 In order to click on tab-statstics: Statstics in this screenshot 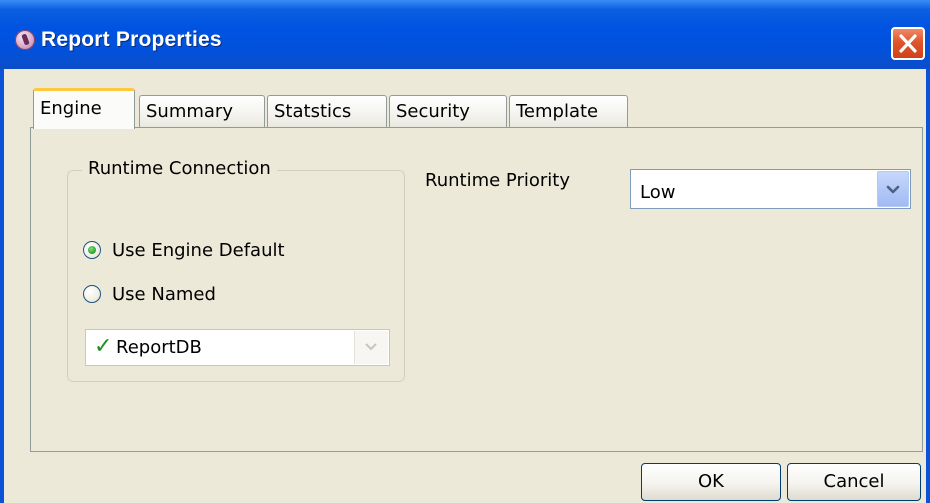, I will do `click(327, 111)`.